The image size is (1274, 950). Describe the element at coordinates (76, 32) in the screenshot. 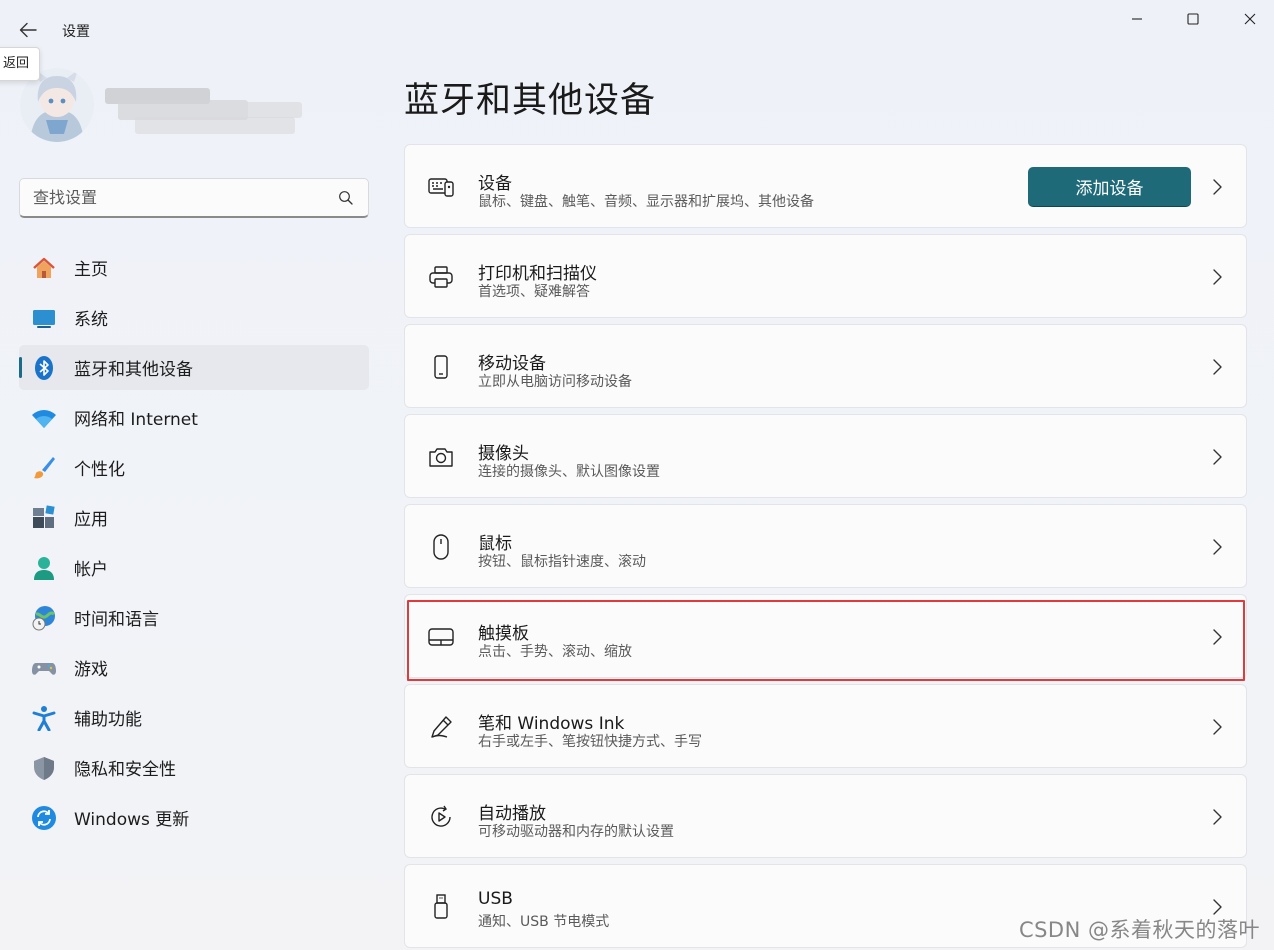

I see `app-title: 设置` at that location.